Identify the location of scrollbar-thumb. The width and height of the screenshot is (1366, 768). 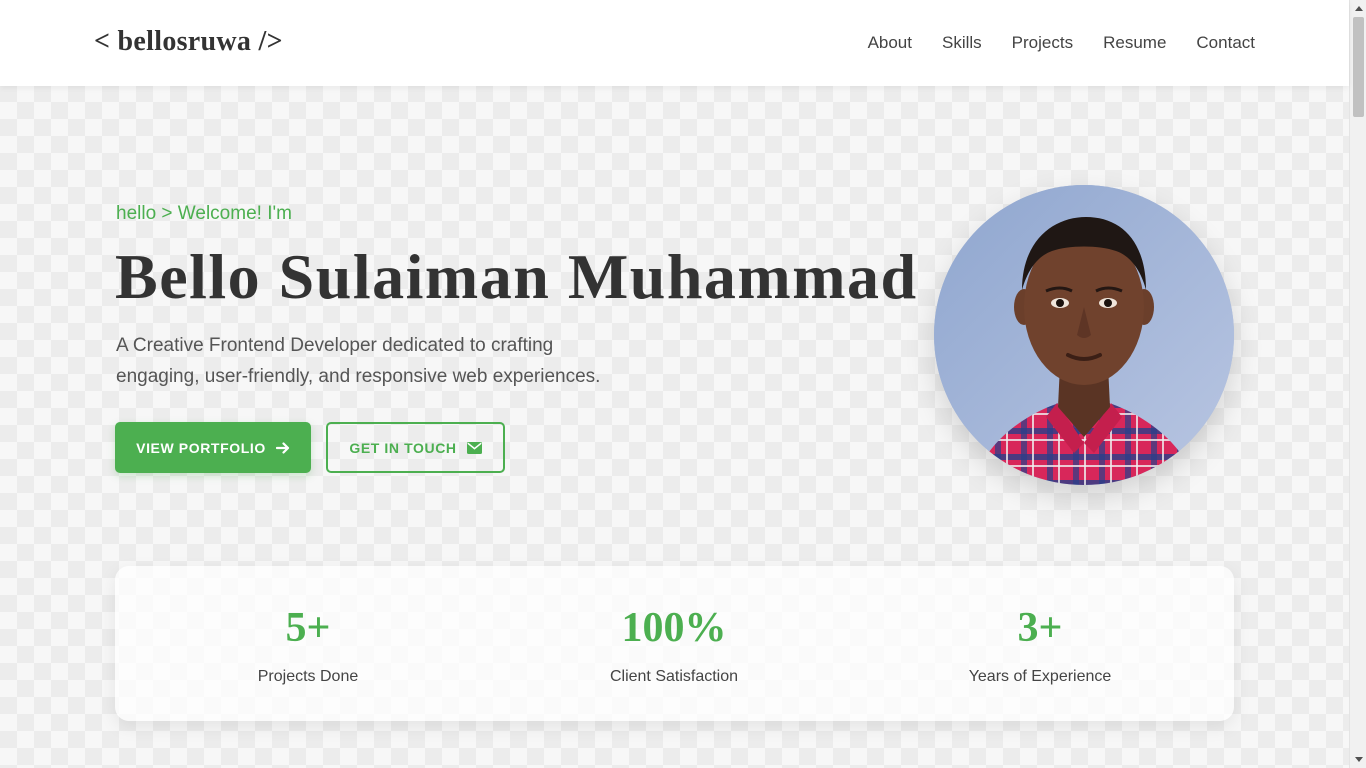
(1358, 67).